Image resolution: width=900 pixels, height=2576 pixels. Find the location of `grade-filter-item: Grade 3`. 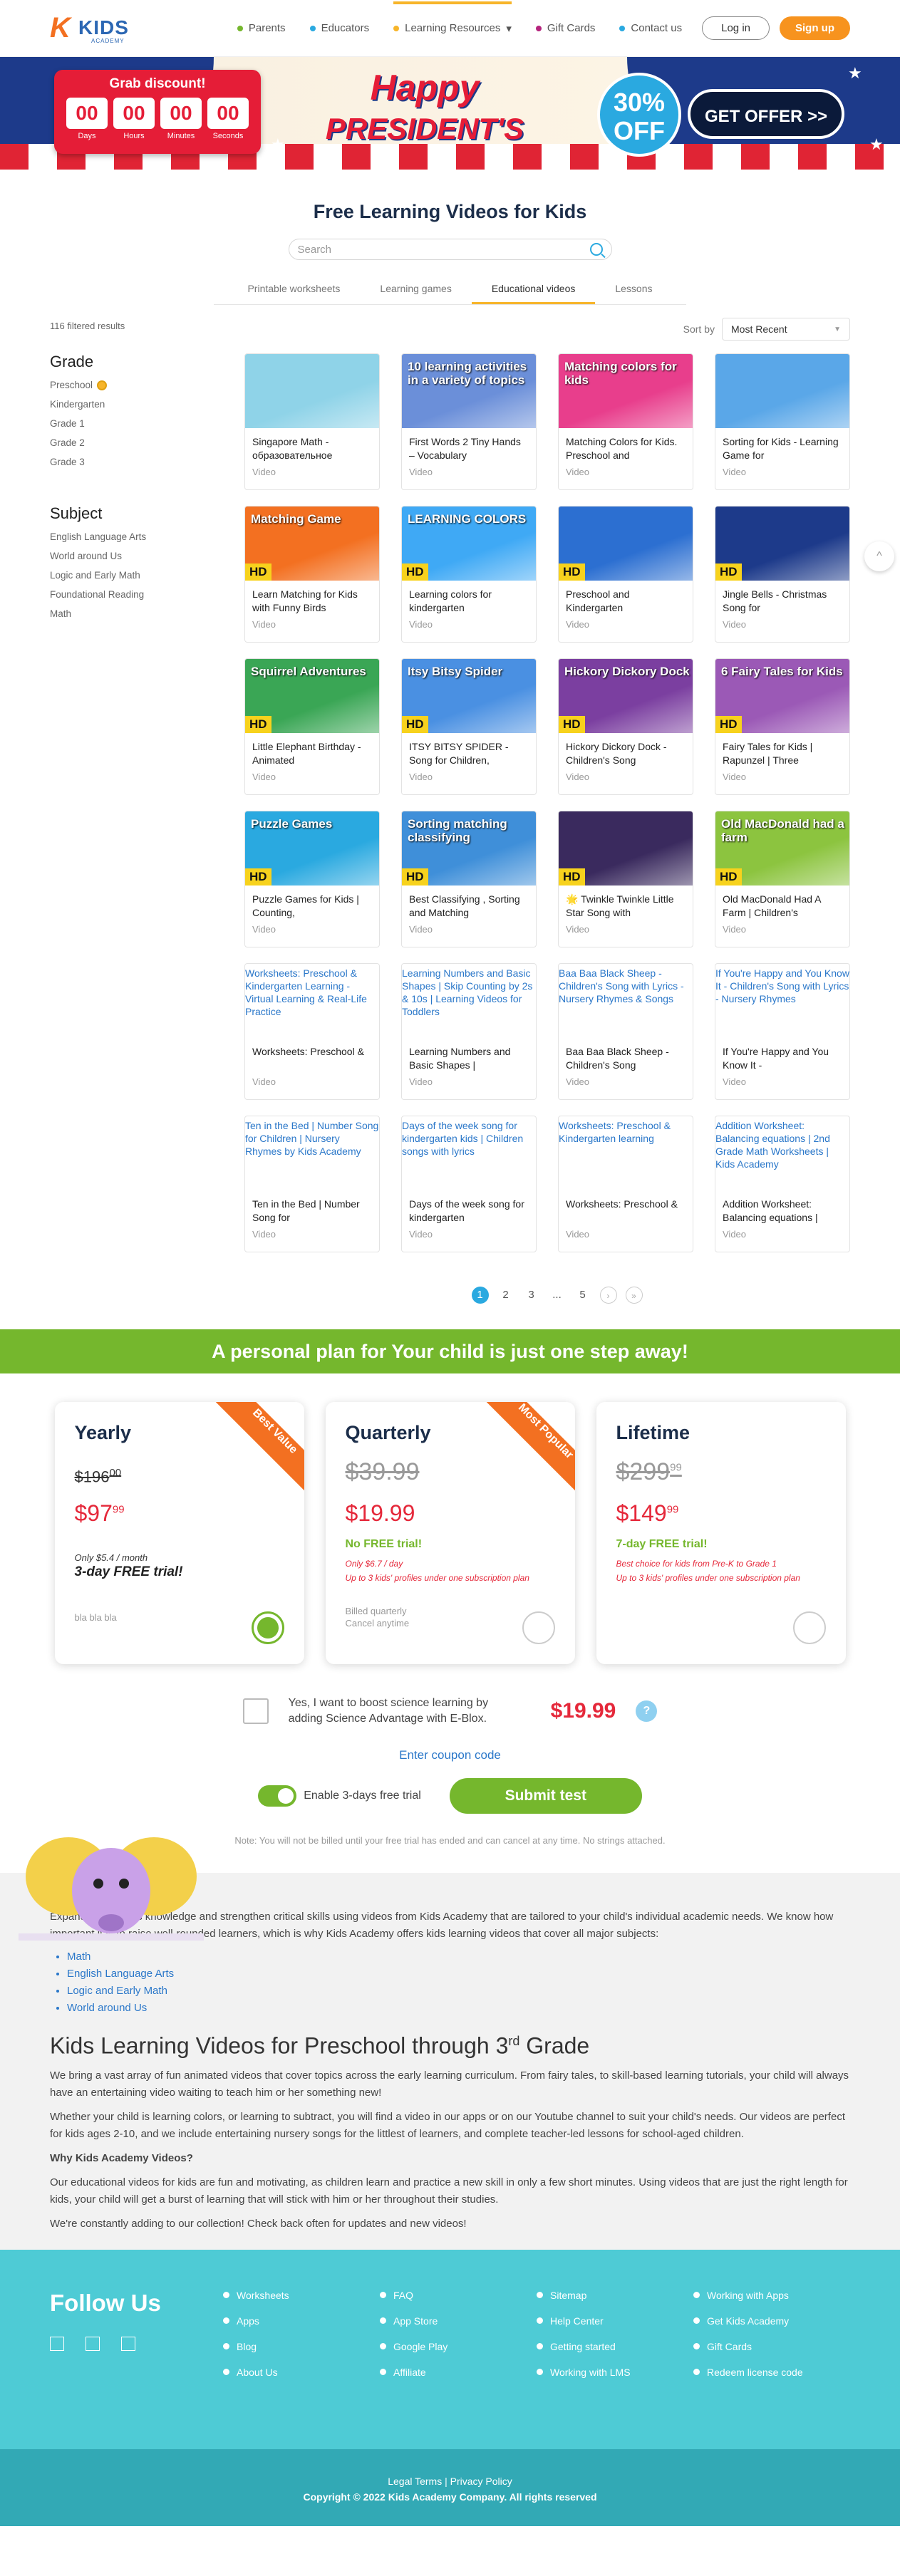

grade-filter-item: Grade 3 is located at coordinates (147, 462).